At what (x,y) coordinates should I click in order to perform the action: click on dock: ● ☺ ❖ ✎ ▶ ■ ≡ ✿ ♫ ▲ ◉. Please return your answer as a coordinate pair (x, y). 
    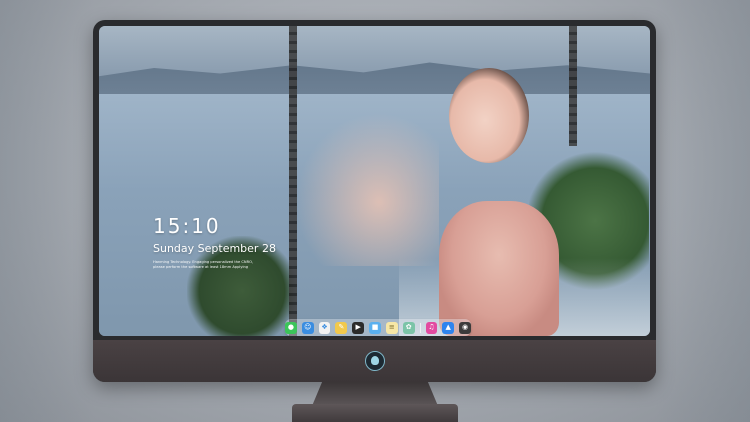
    Looking at the image, I should click on (378, 327).